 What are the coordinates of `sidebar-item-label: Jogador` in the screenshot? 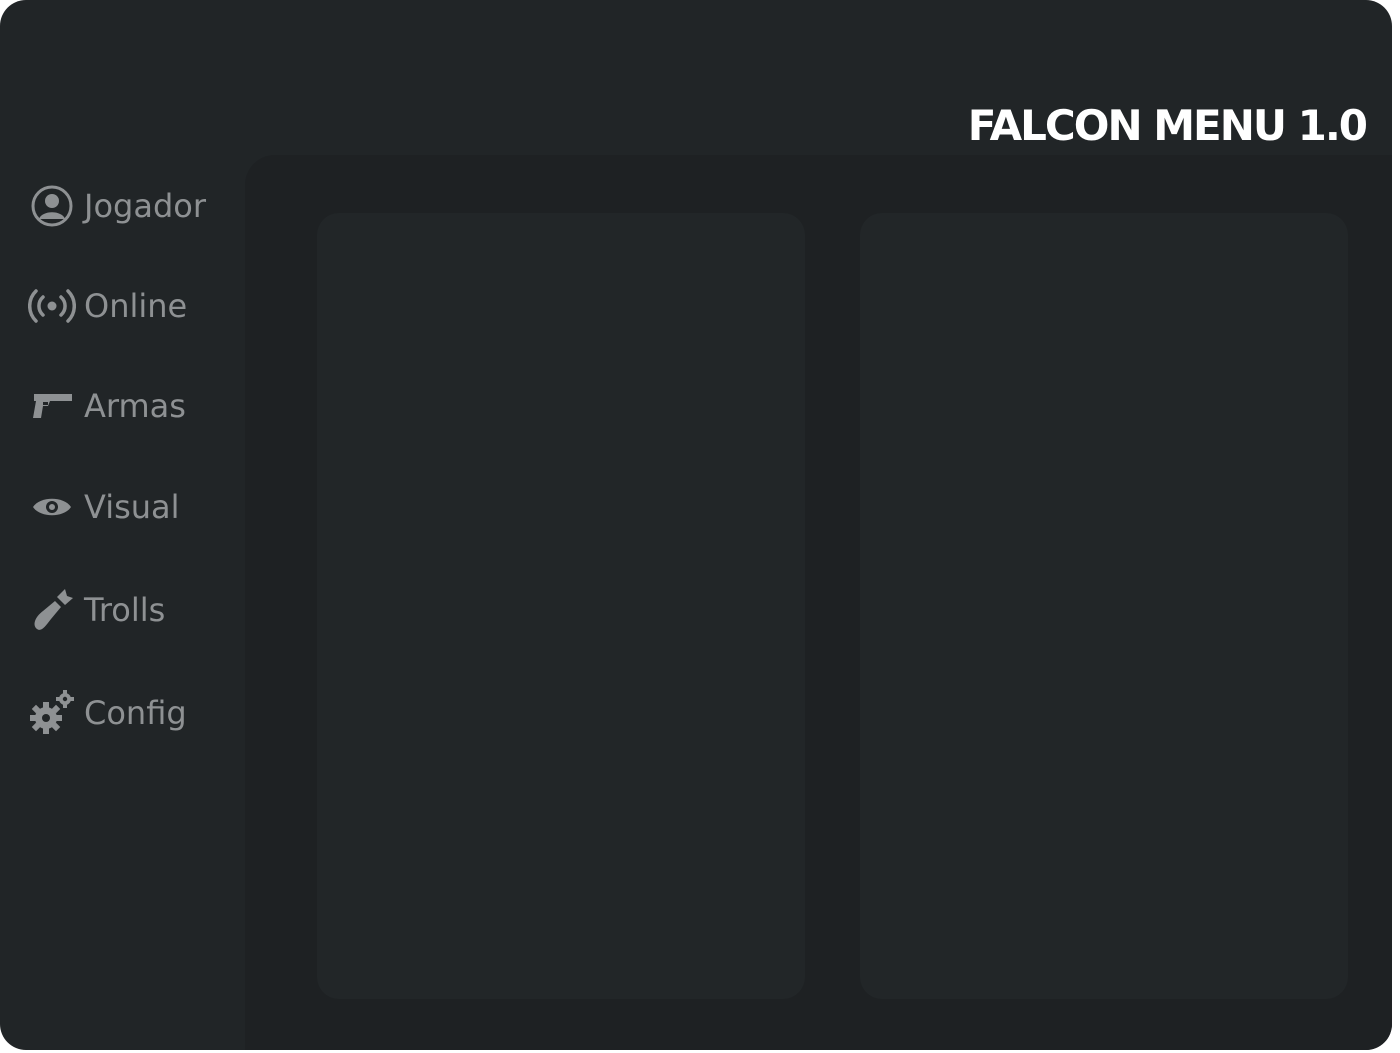 It's located at (145, 206).